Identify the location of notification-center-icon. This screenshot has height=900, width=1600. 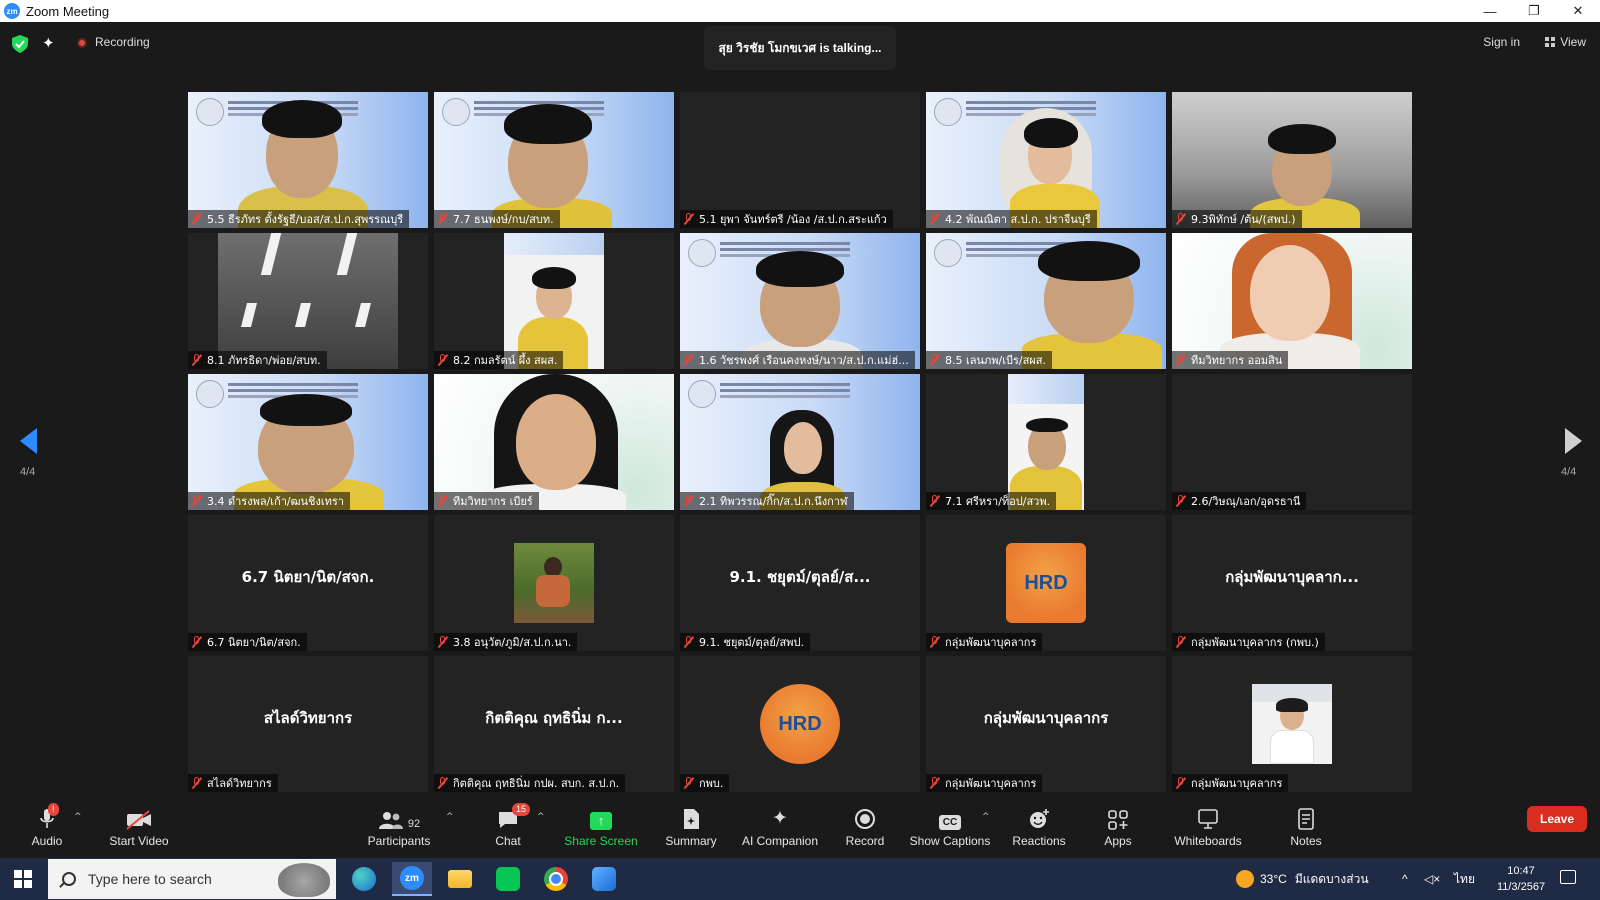
(1568, 877).